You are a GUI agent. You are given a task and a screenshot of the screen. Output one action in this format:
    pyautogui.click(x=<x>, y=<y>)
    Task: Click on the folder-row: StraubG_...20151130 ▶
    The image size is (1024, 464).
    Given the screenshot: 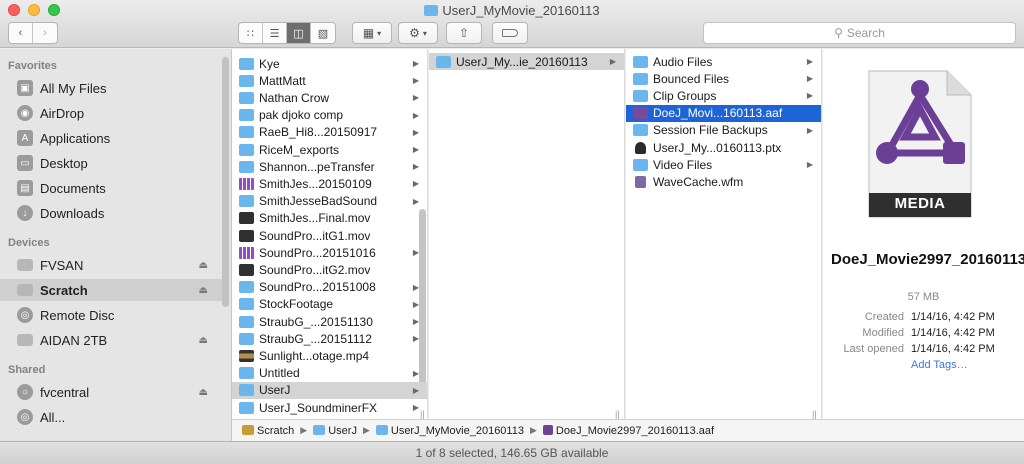 What is the action you would take?
    pyautogui.click(x=329, y=321)
    